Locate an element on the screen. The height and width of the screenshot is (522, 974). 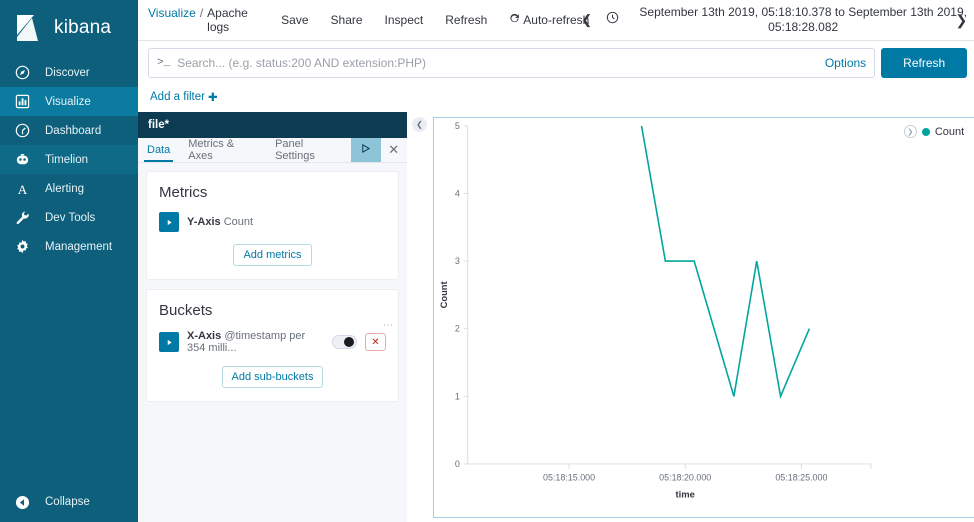
auto-refresh-label: Auto-refresh is located at coordinates (556, 20).